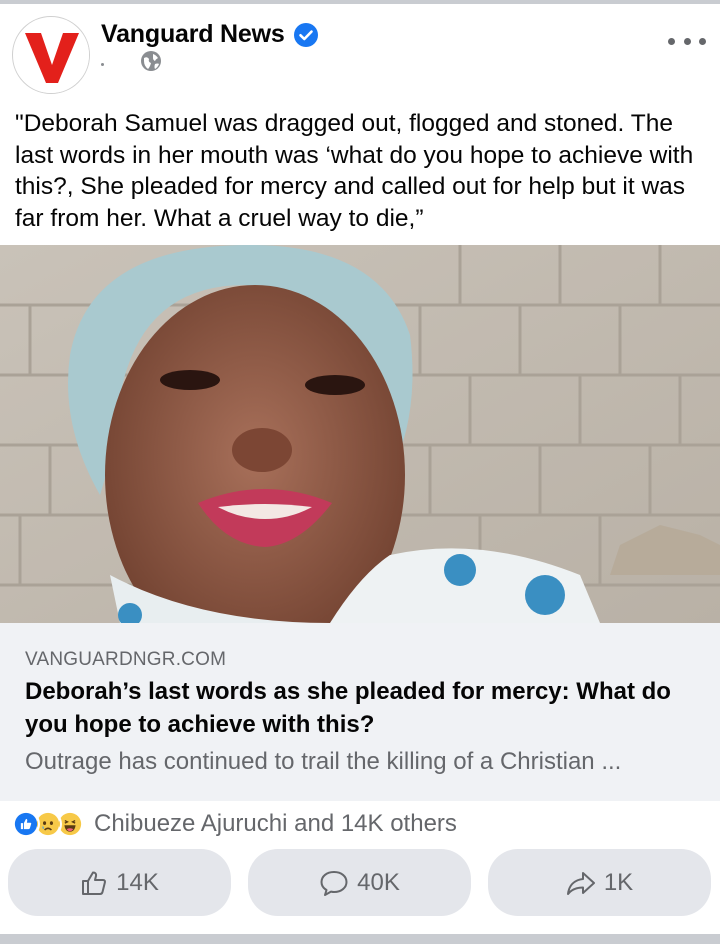 The image size is (720, 944). Describe the element at coordinates (580, 883) in the screenshot. I see `share-arrow-icon` at that location.